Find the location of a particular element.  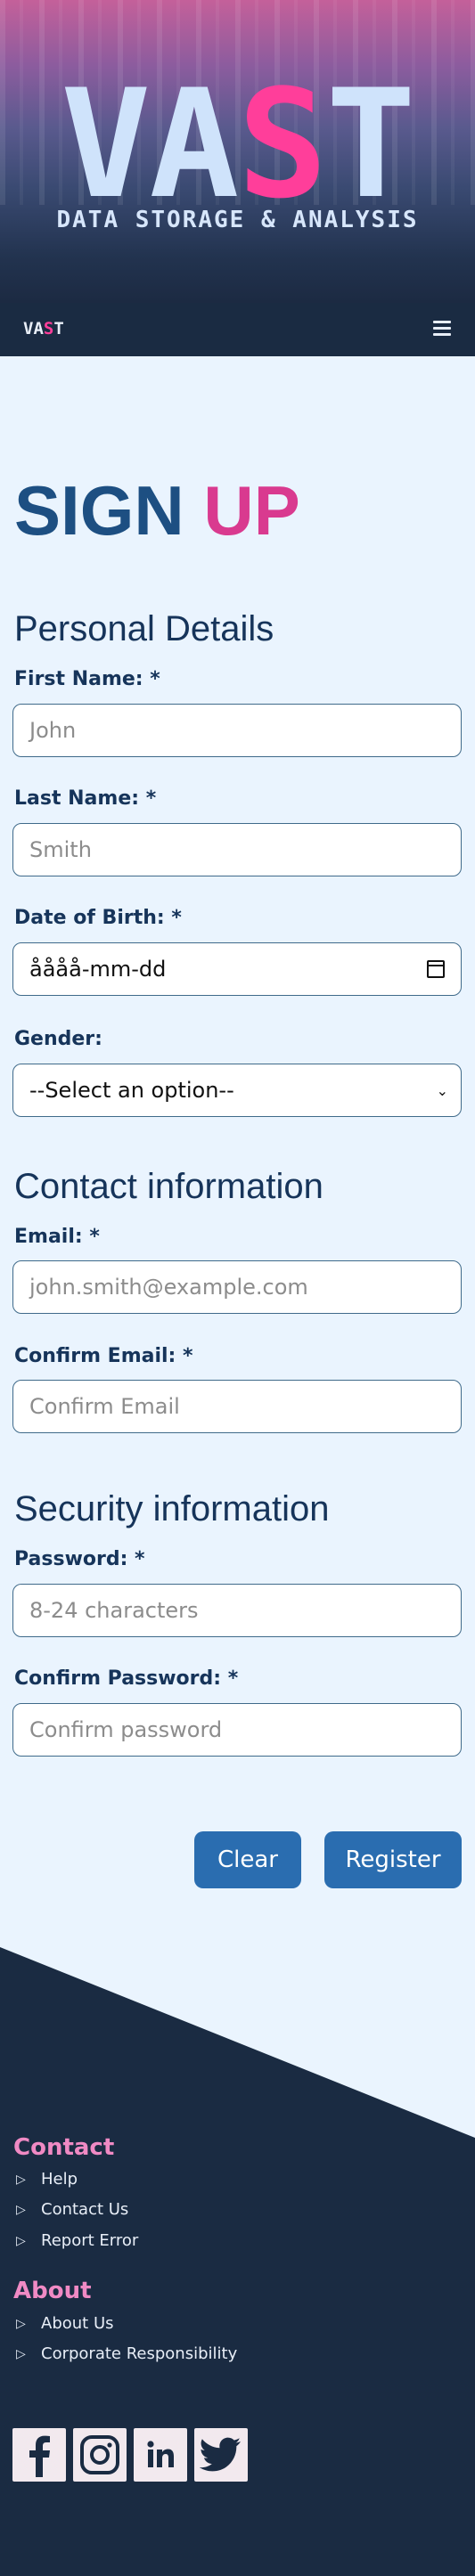

hero-banner: VAST DATA STORAGE & ANALYSIS is located at coordinates (237, 152).